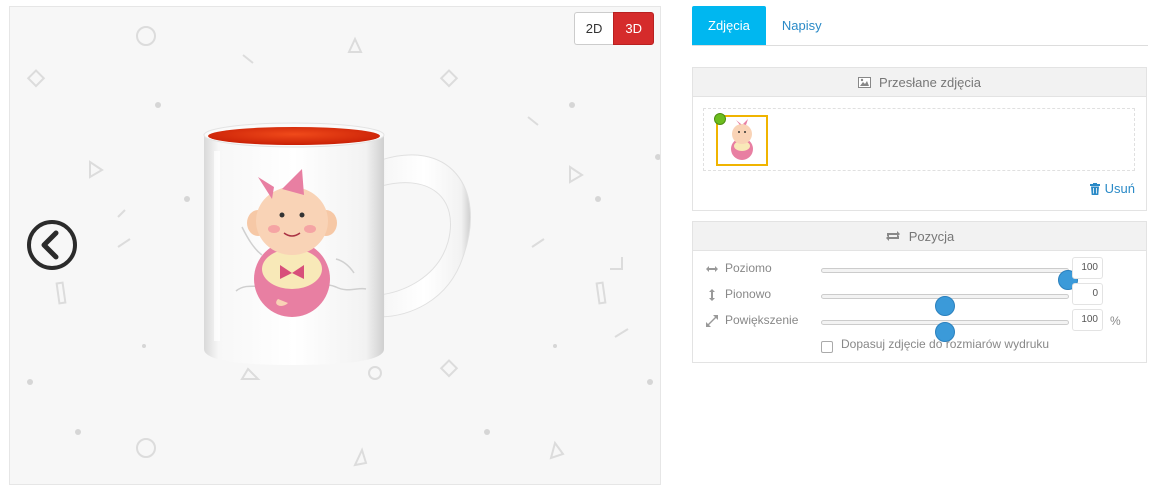 The height and width of the screenshot is (489, 1155). What do you see at coordinates (865, 82) in the screenshot?
I see `image-icon` at bounding box center [865, 82].